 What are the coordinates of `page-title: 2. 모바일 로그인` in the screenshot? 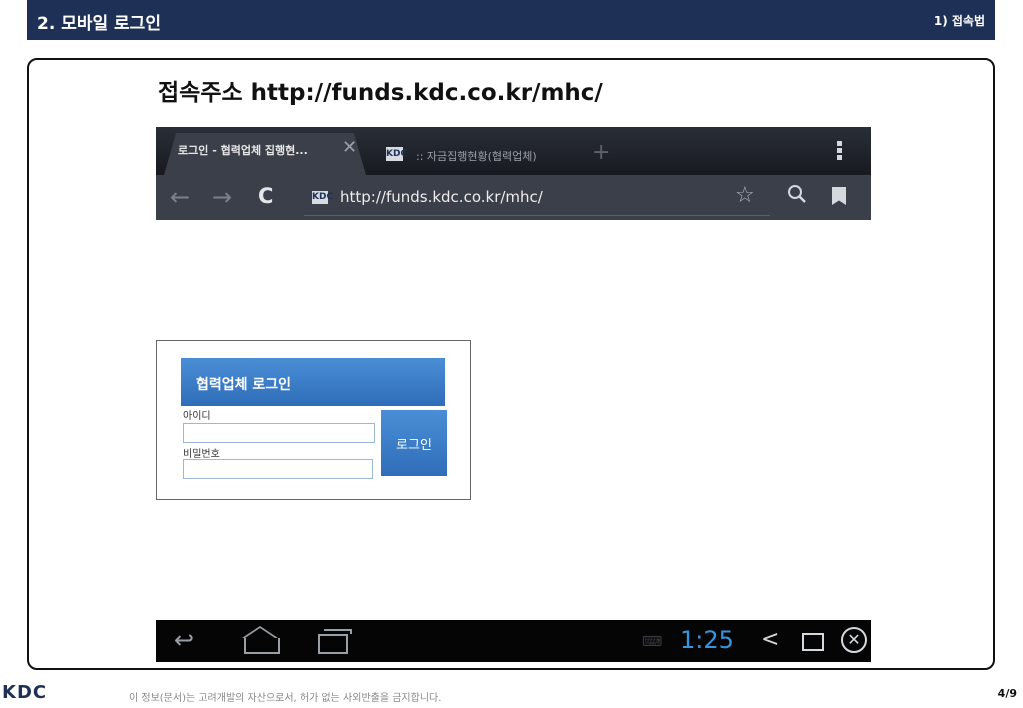 It's located at (99, 24).